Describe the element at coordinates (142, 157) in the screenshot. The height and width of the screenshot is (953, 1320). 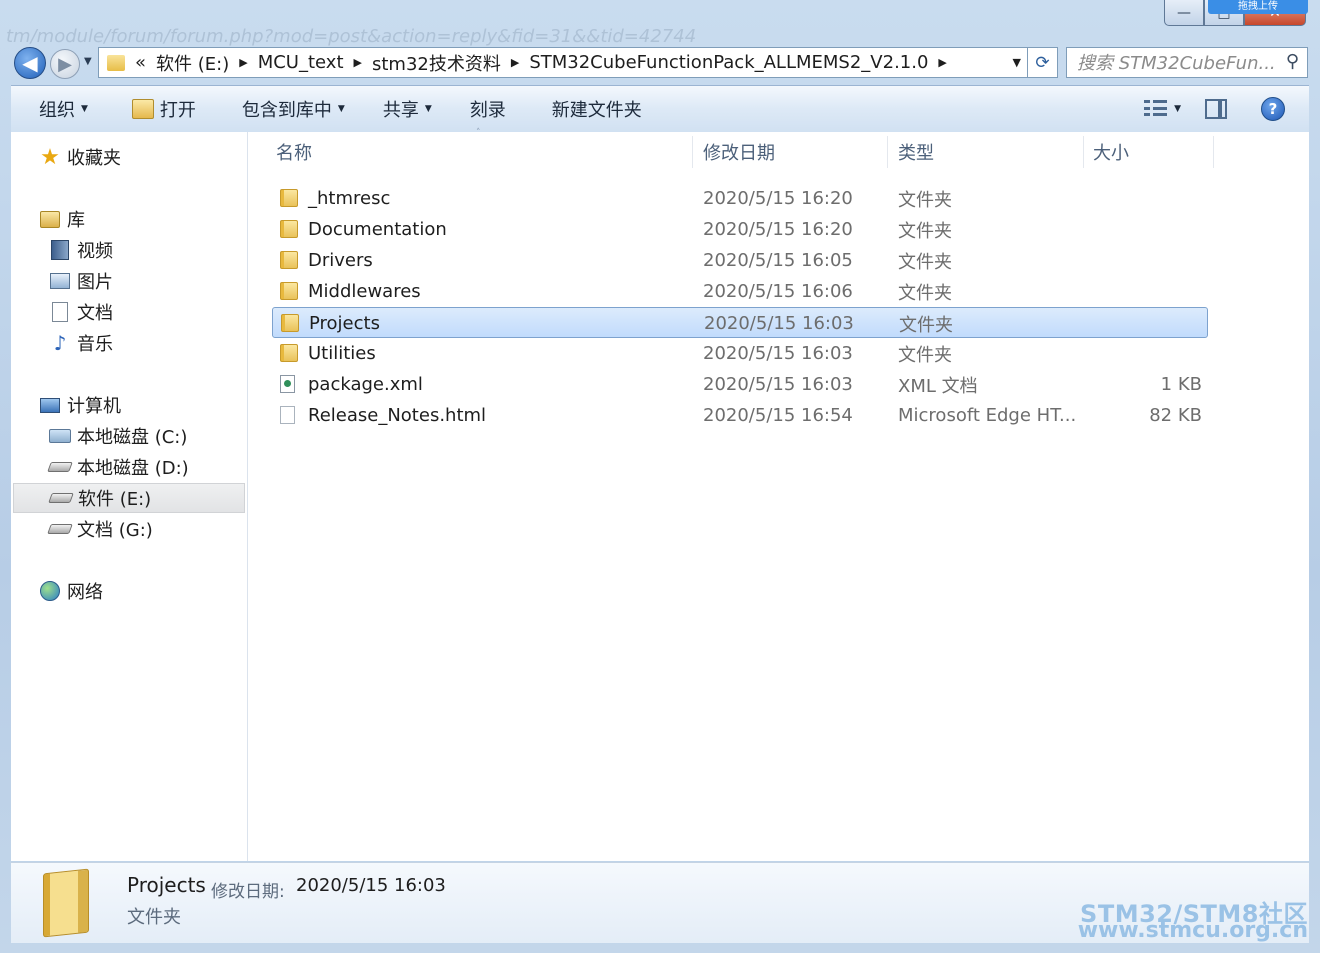
I see `sidebar-item-favorites: ★ 收藏夹` at that location.